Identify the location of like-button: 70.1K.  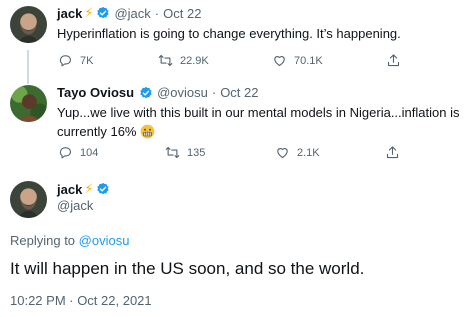
(297, 60).